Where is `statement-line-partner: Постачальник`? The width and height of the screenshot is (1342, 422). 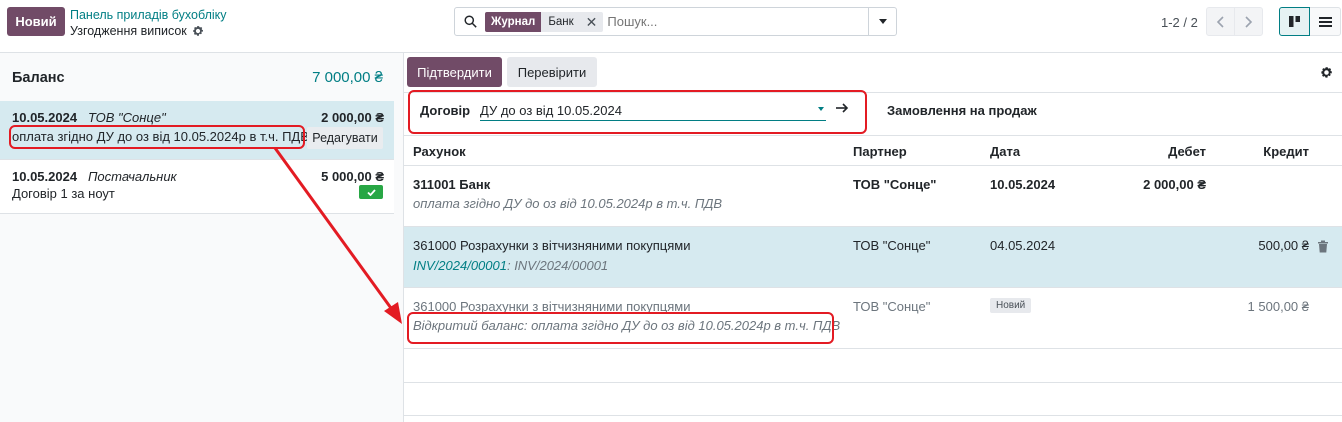
statement-line-partner: Постачальник is located at coordinates (132, 176).